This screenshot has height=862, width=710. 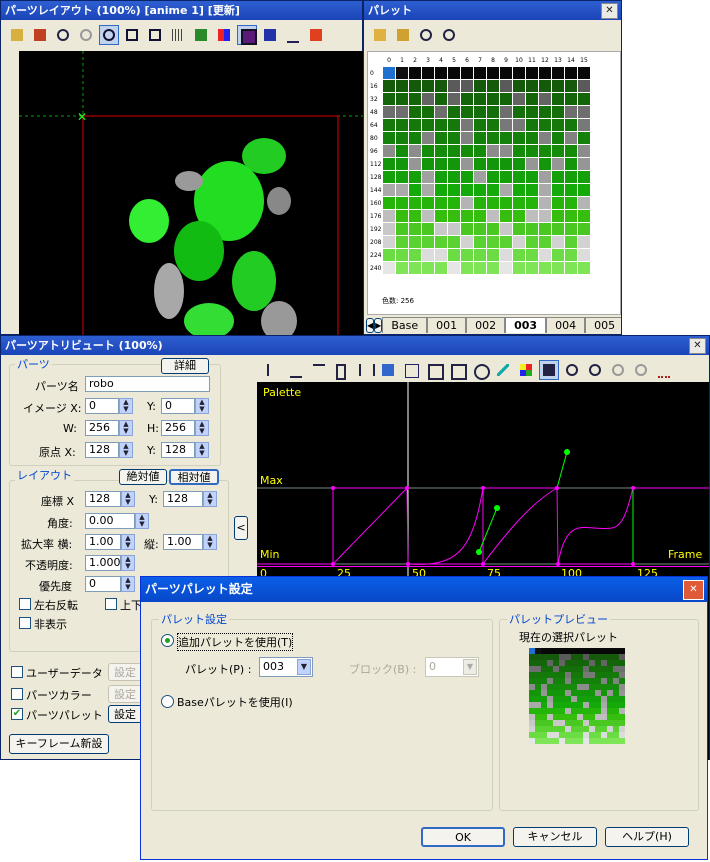 I want to click on image-x-spinner: ▲ ▼, so click(x=126, y=406).